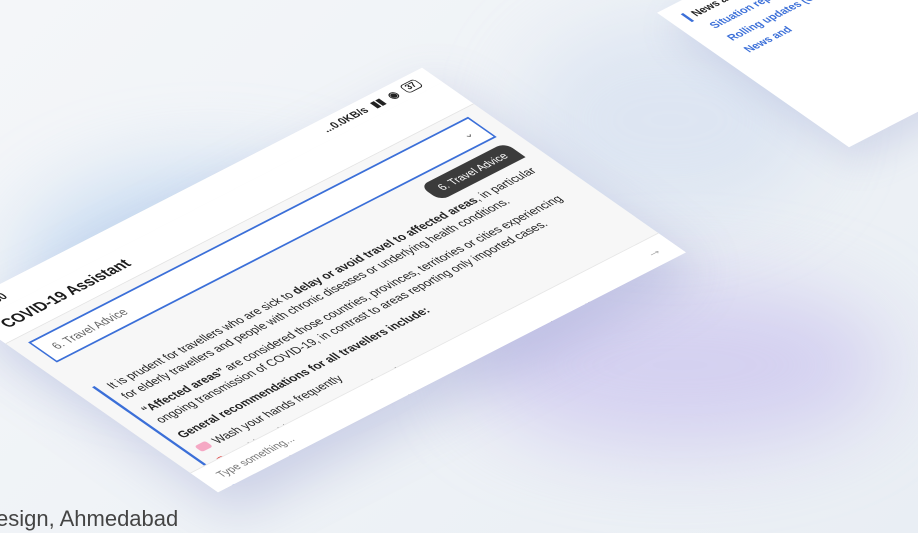 The height and width of the screenshot is (533, 918). Describe the element at coordinates (377, 103) in the screenshot. I see `signal-icon: ▮▮` at that location.